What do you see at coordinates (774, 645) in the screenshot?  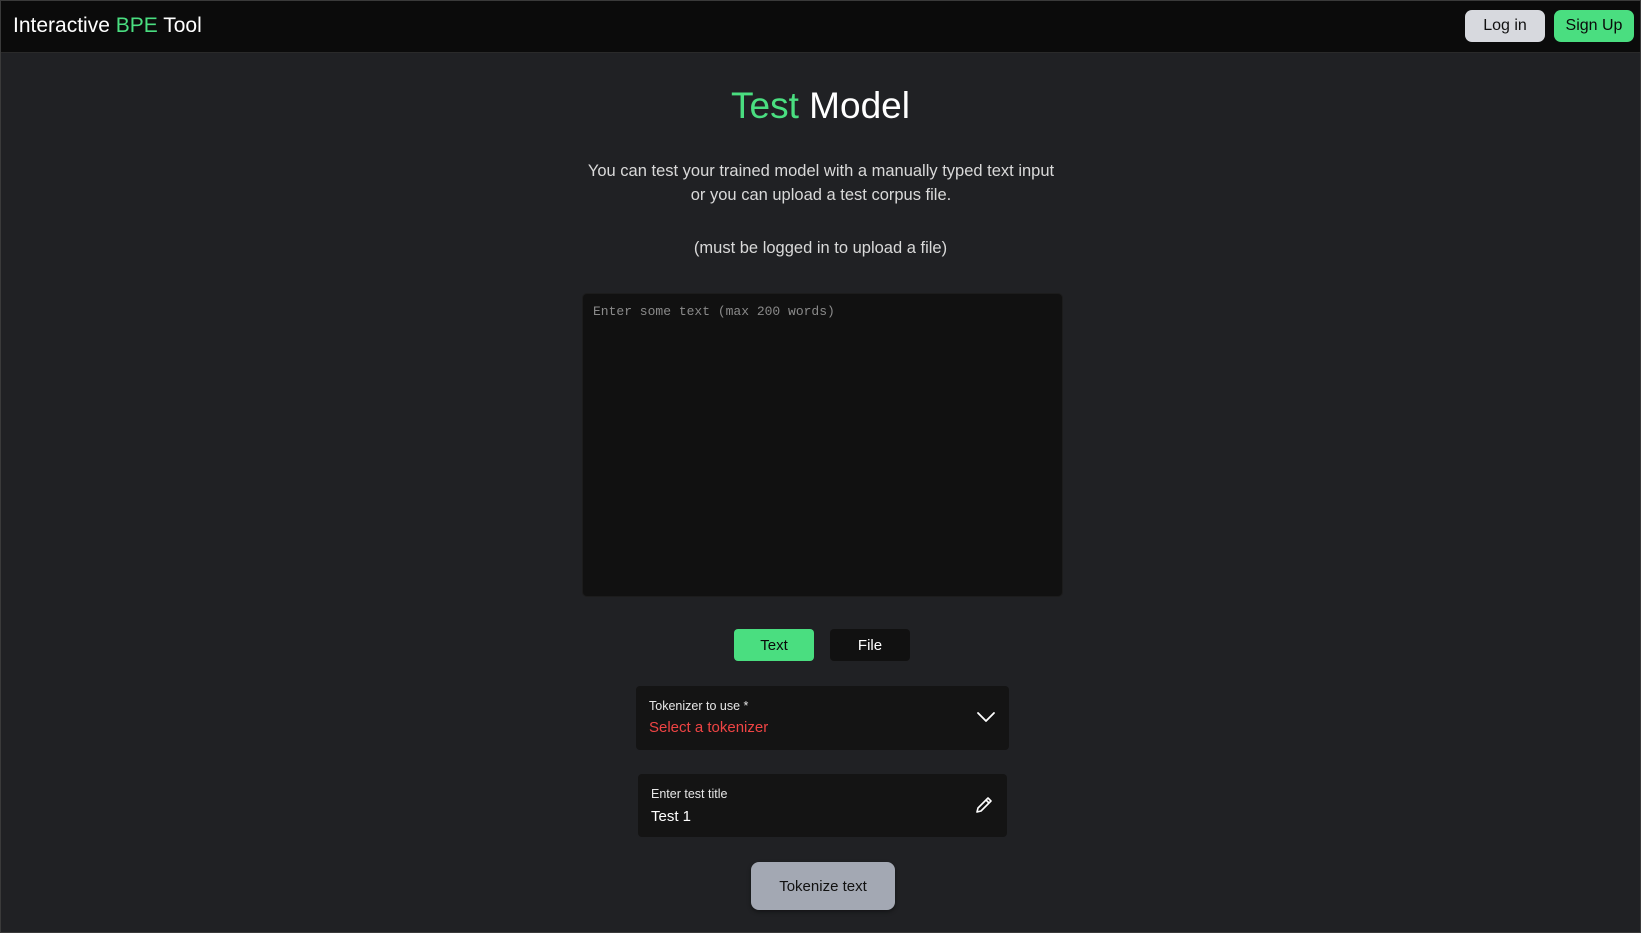 I see `mode-text-button: Text` at bounding box center [774, 645].